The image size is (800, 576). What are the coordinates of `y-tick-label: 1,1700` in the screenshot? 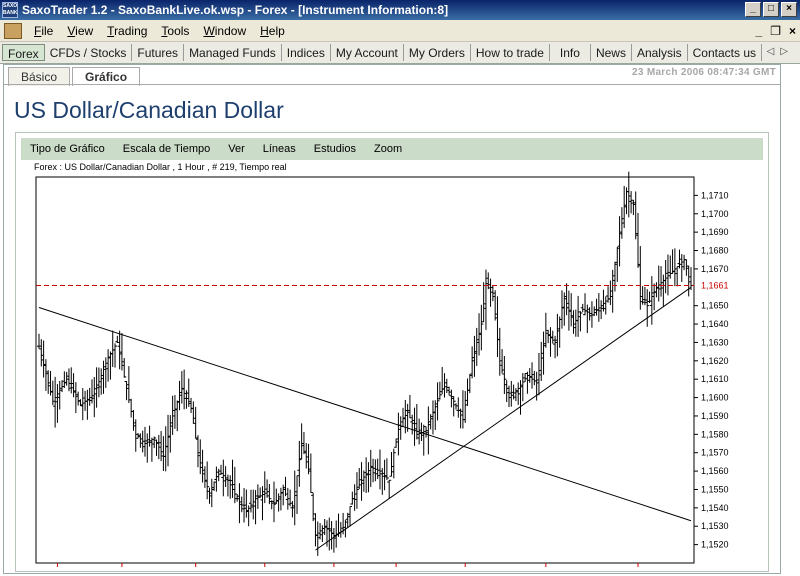 It's located at (715, 214).